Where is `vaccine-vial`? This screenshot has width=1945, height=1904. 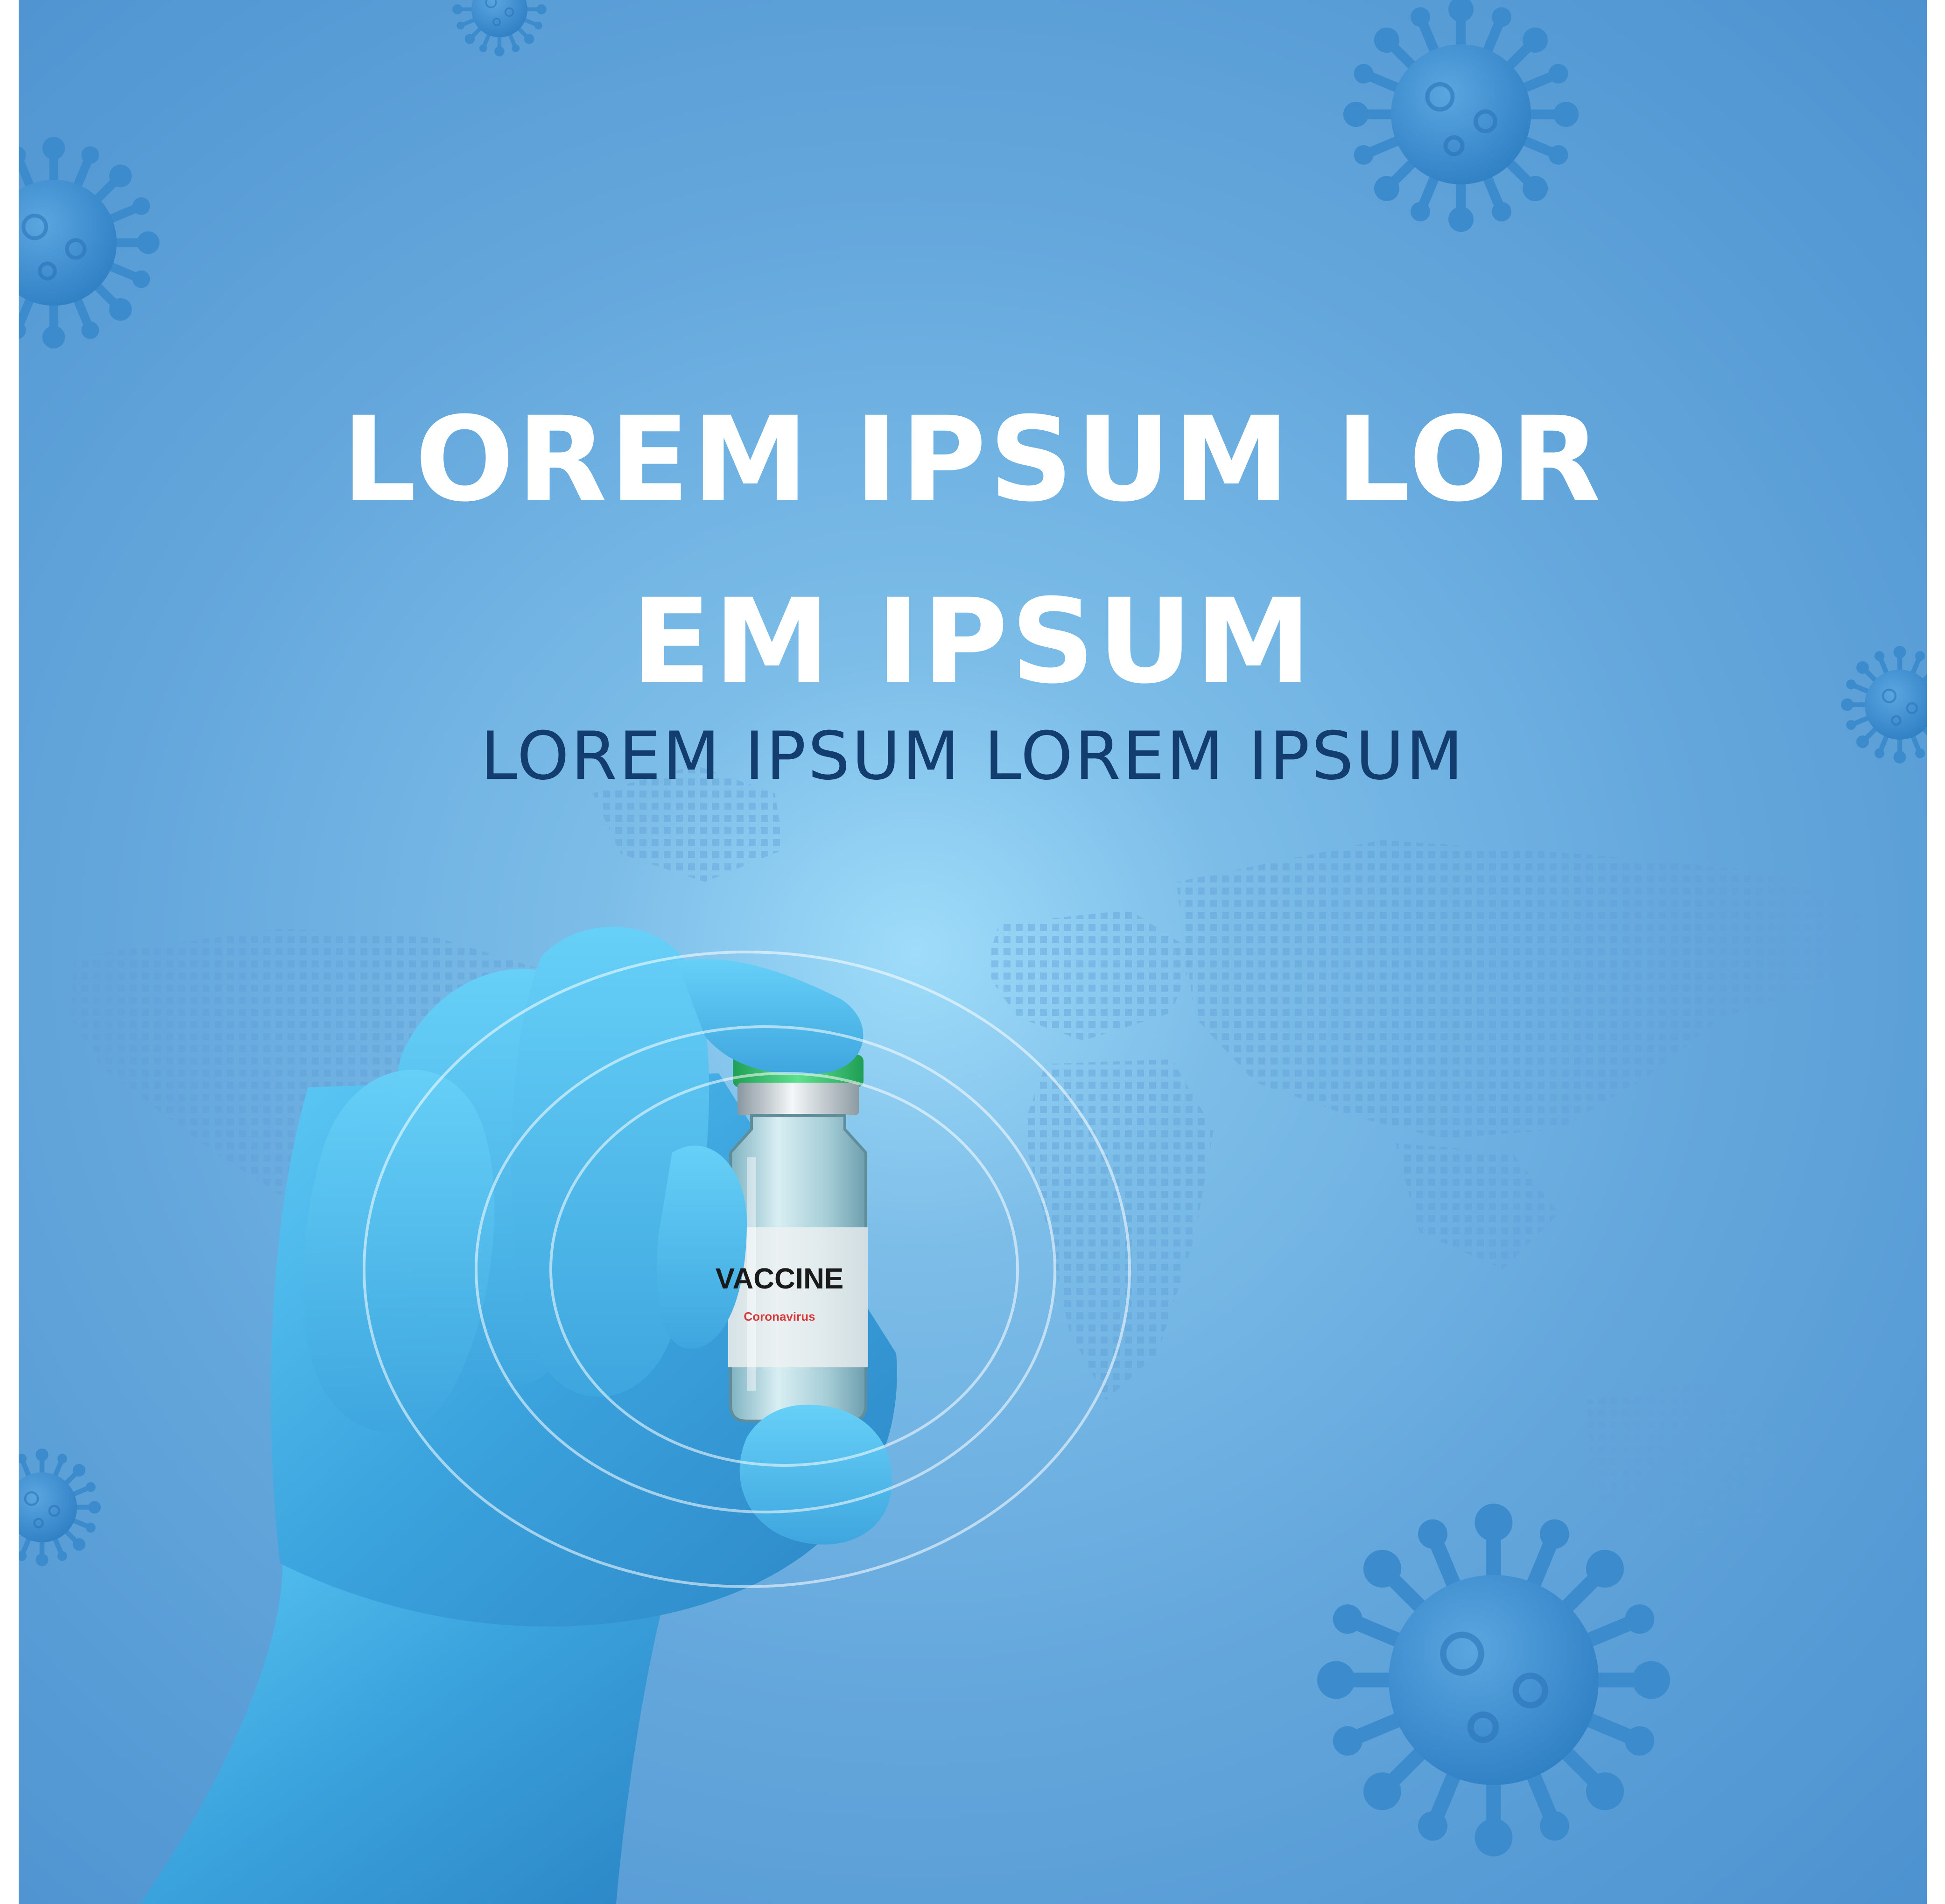
vaccine-vial is located at coordinates (798, 1238).